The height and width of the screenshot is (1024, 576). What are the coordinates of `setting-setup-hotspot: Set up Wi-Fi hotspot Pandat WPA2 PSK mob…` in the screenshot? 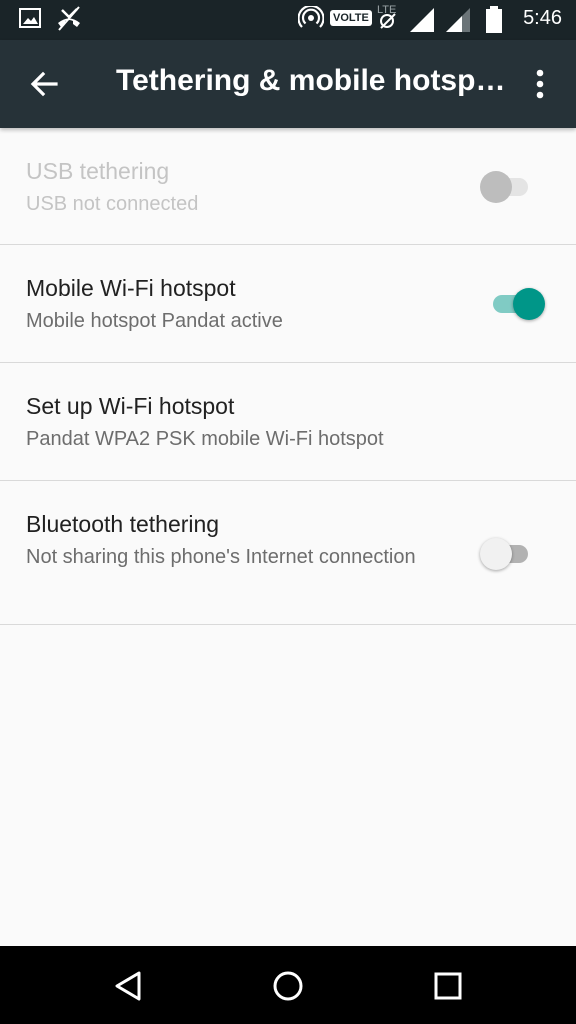 It's located at (288, 422).